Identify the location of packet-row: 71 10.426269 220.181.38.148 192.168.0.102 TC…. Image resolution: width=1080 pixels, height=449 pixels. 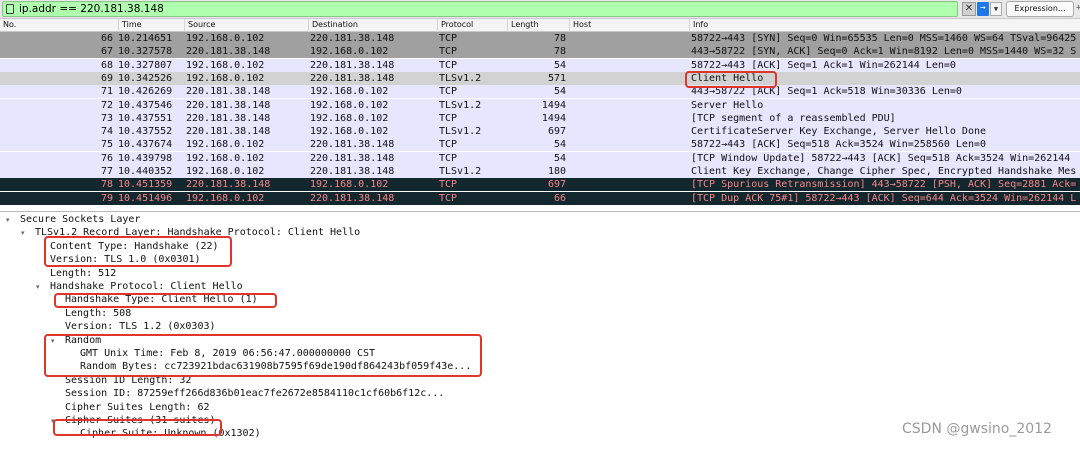
(540, 92).